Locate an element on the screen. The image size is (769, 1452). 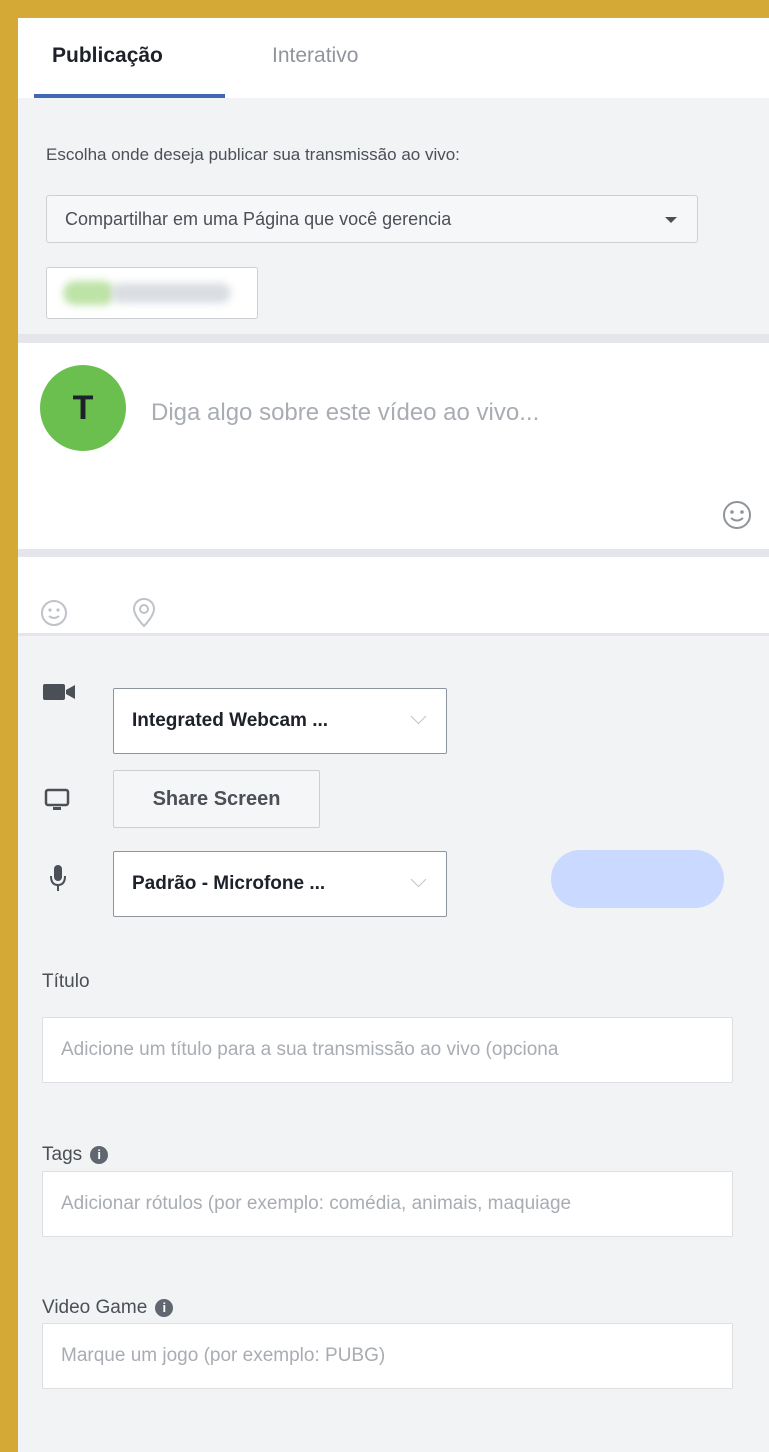
tags-input is located at coordinates (387, 1204).